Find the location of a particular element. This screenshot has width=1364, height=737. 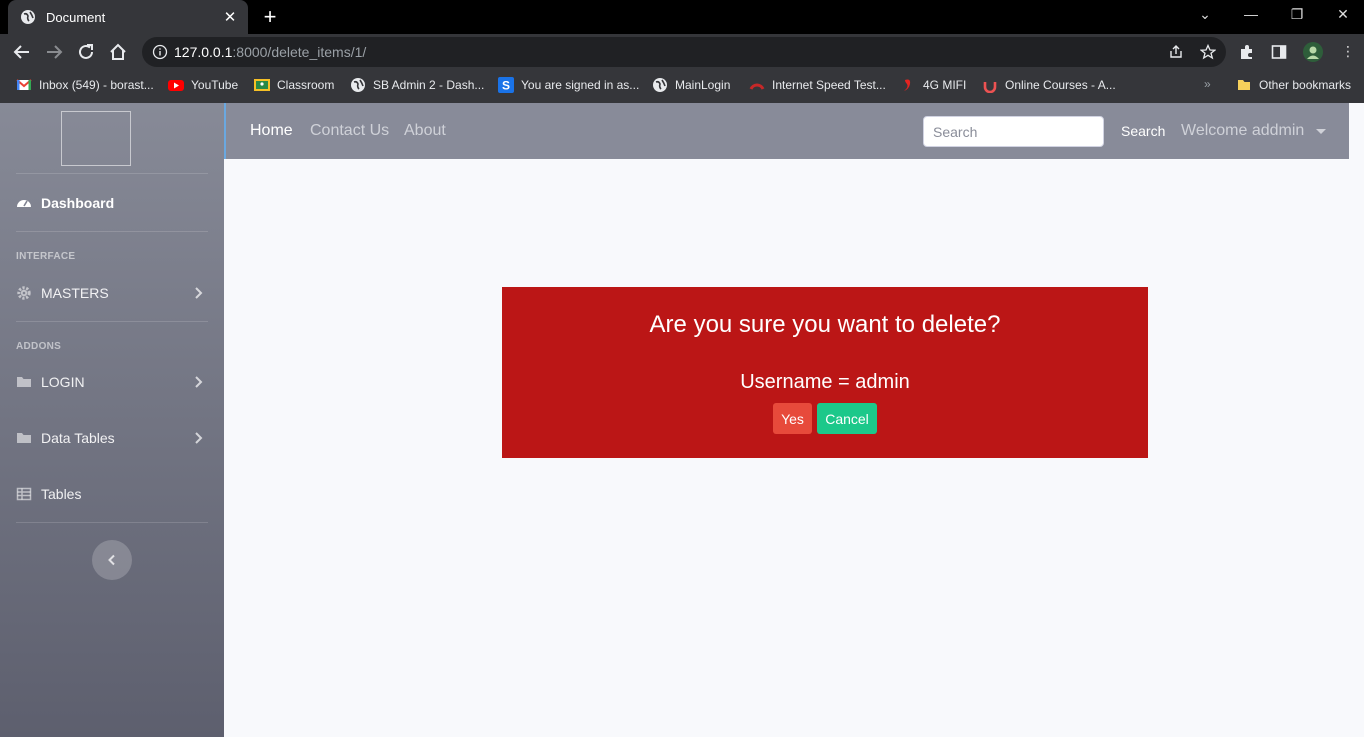

airtel-icon is located at coordinates (907, 85).